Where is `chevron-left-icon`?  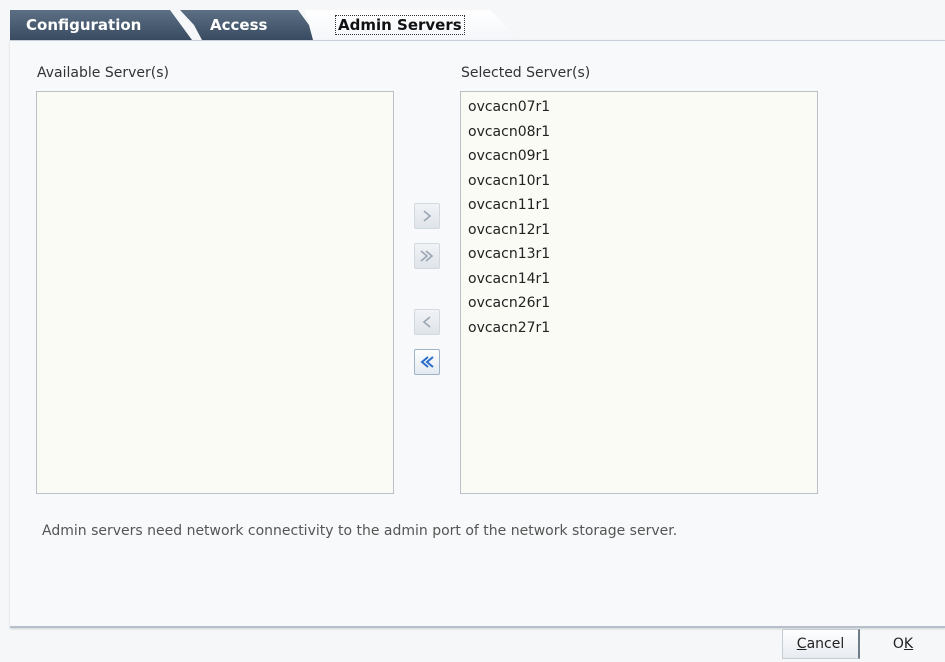 chevron-left-icon is located at coordinates (426, 322).